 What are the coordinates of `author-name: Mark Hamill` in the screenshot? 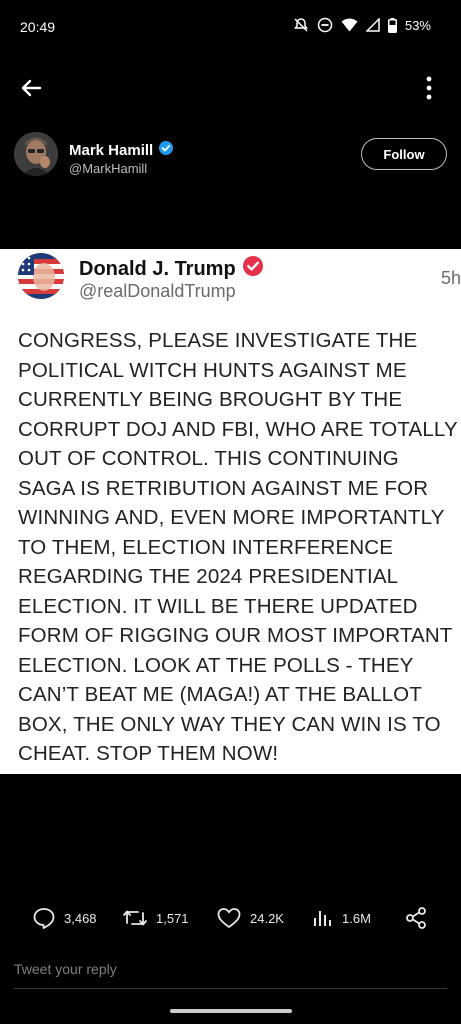 It's located at (111, 150).